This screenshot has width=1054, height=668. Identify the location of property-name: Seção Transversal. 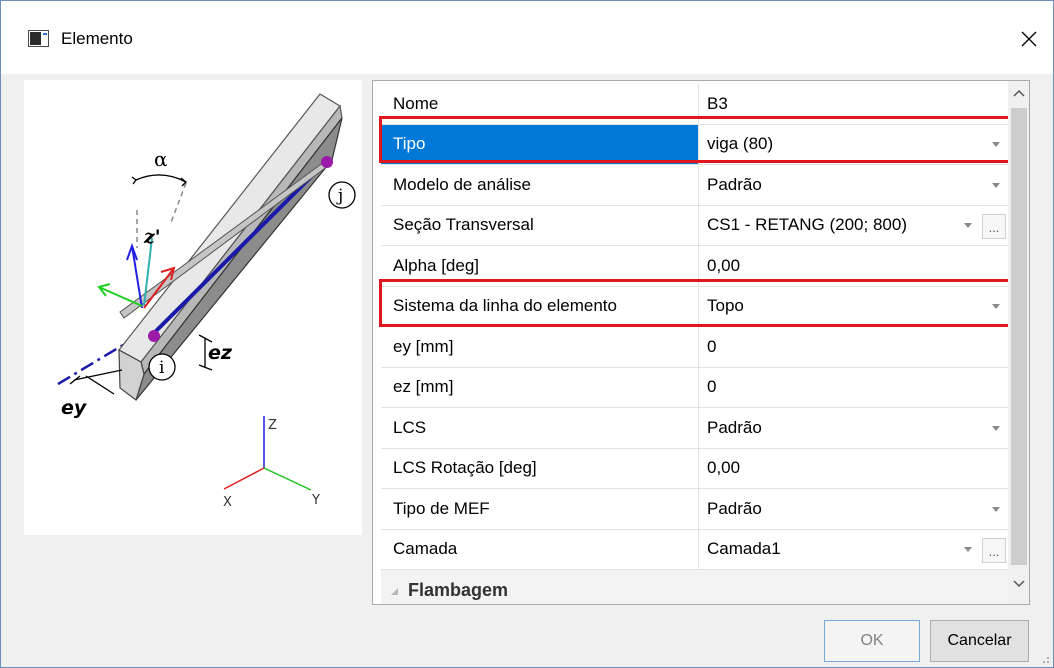
(540, 225).